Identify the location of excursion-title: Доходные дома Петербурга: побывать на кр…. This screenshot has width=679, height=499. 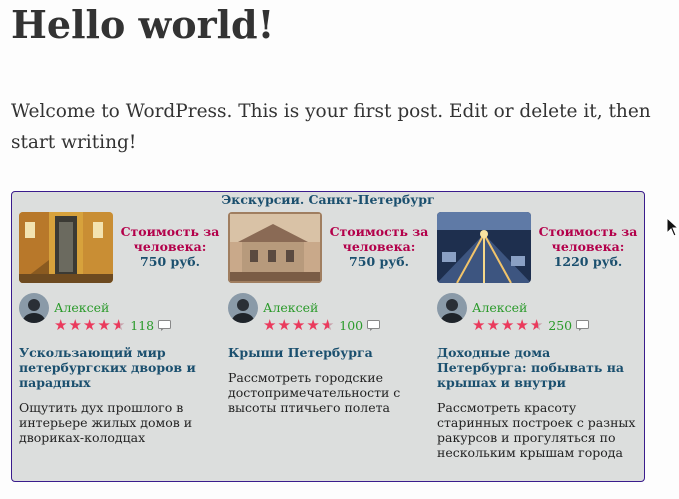
(539, 367).